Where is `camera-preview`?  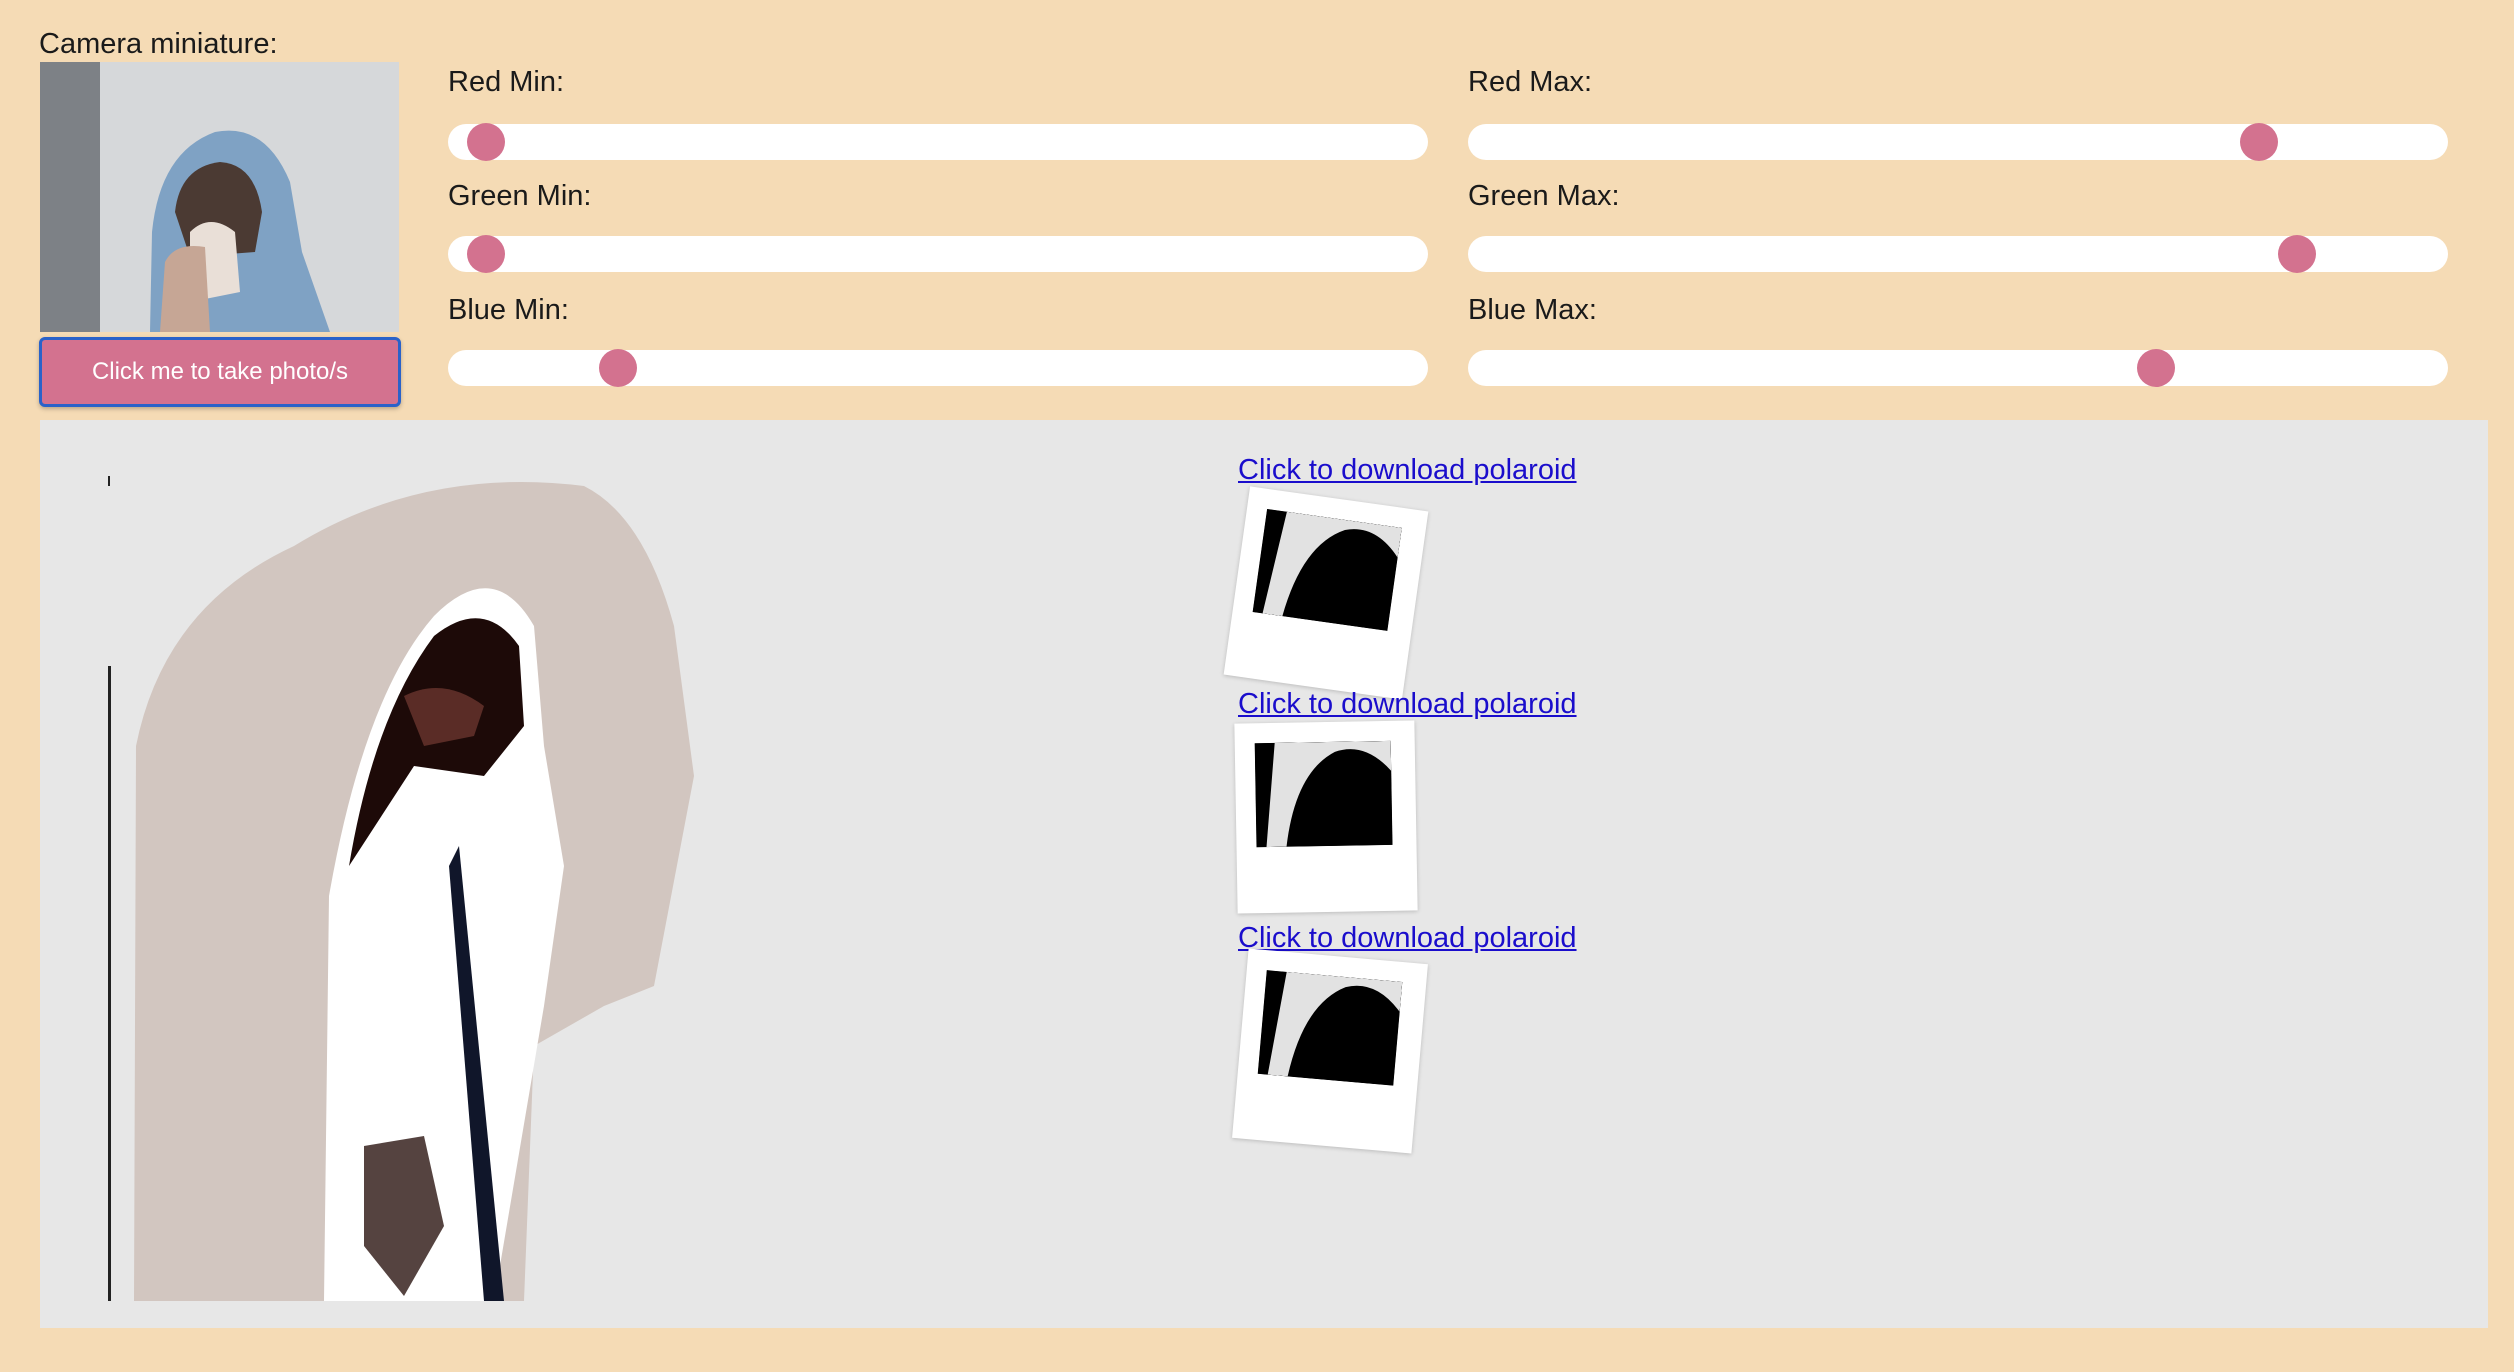 camera-preview is located at coordinates (219, 197).